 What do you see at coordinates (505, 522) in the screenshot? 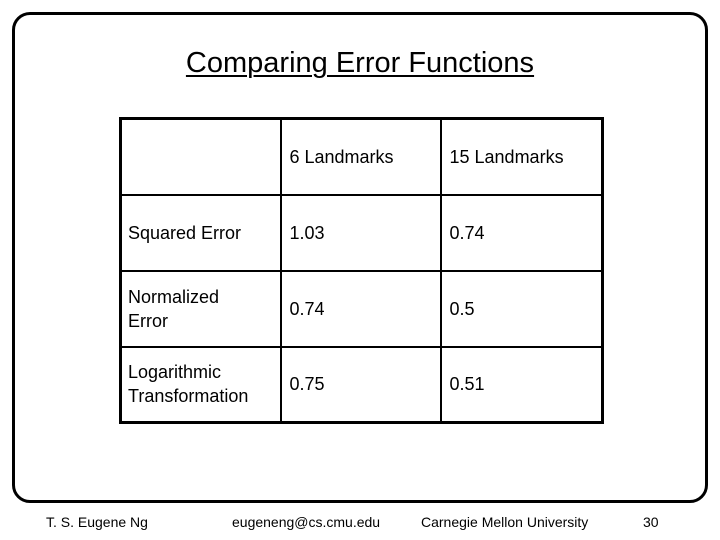
I see `footer-institution: Carnegie Mellon University` at bounding box center [505, 522].